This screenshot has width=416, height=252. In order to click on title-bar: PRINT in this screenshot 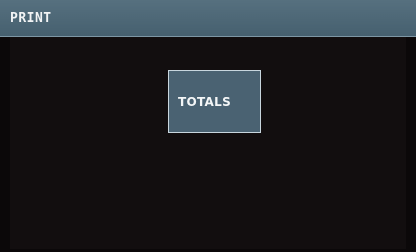, I will do `click(208, 18)`.